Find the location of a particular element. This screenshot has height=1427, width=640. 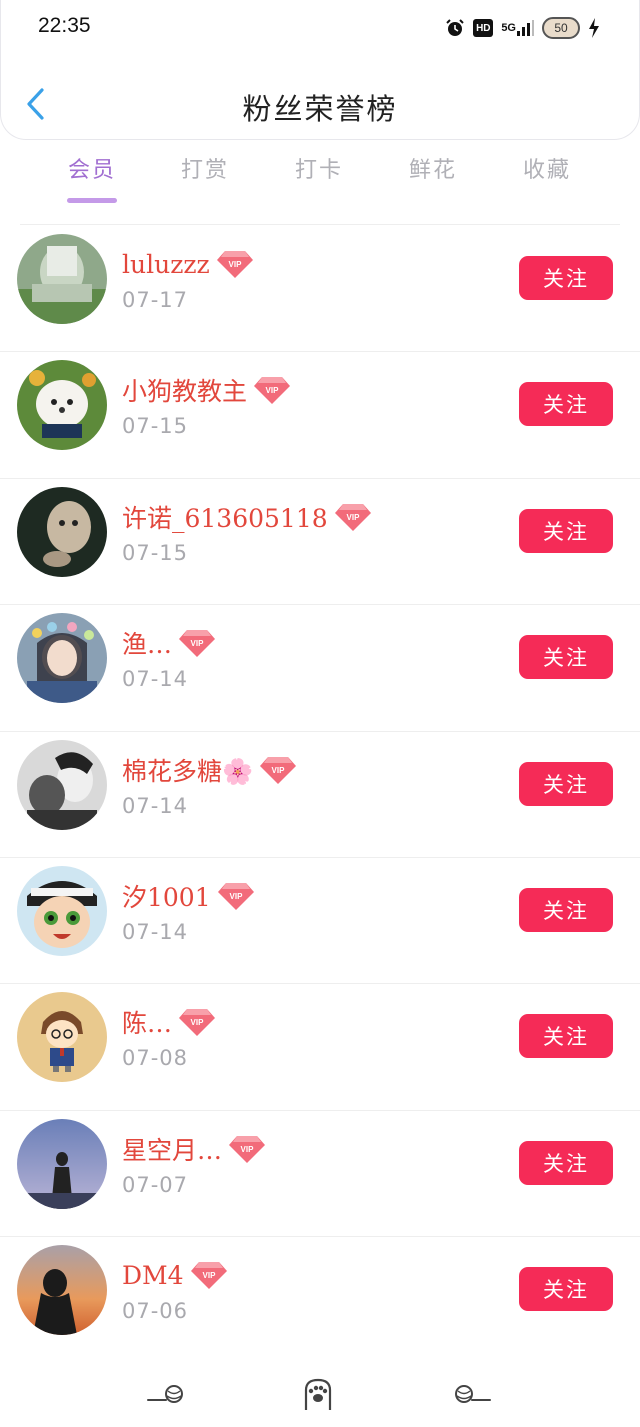

name-line: 小狗教教主 VIP is located at coordinates (206, 390).